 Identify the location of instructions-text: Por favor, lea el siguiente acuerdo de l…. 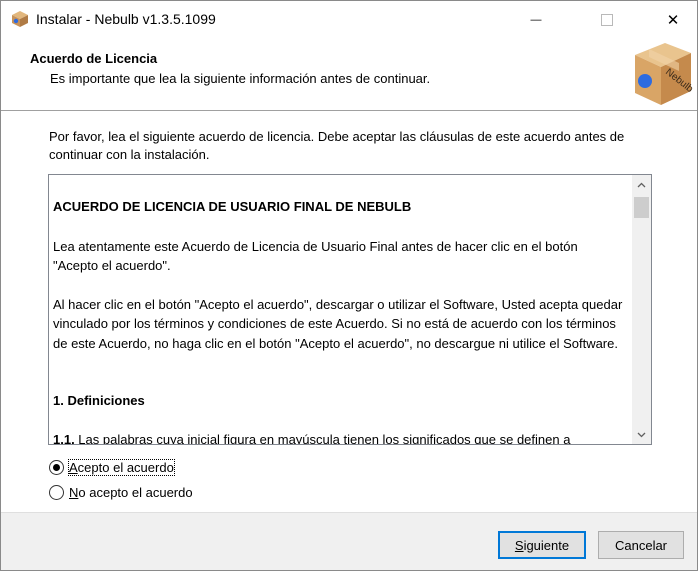
(337, 145).